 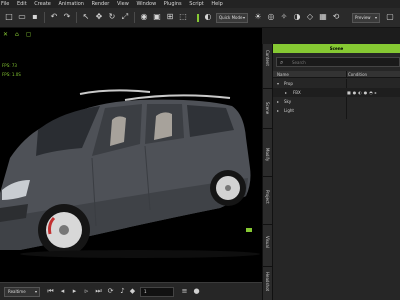 What do you see at coordinates (163, 126) in the screenshot?
I see `rear-seat` at bounding box center [163, 126].